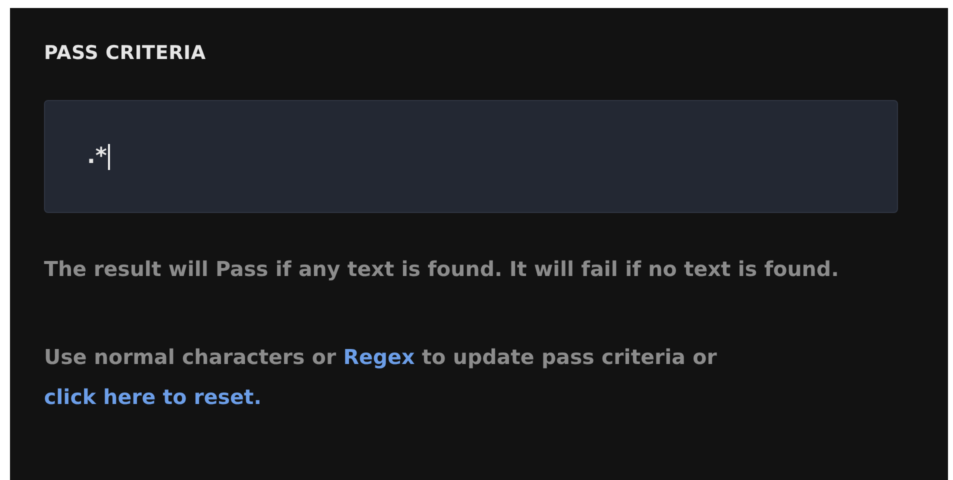 Image resolution: width=953 pixels, height=480 pixels. I want to click on description-text: The result will Pass if any text is found. It will fail if no text is found., so click(442, 269).